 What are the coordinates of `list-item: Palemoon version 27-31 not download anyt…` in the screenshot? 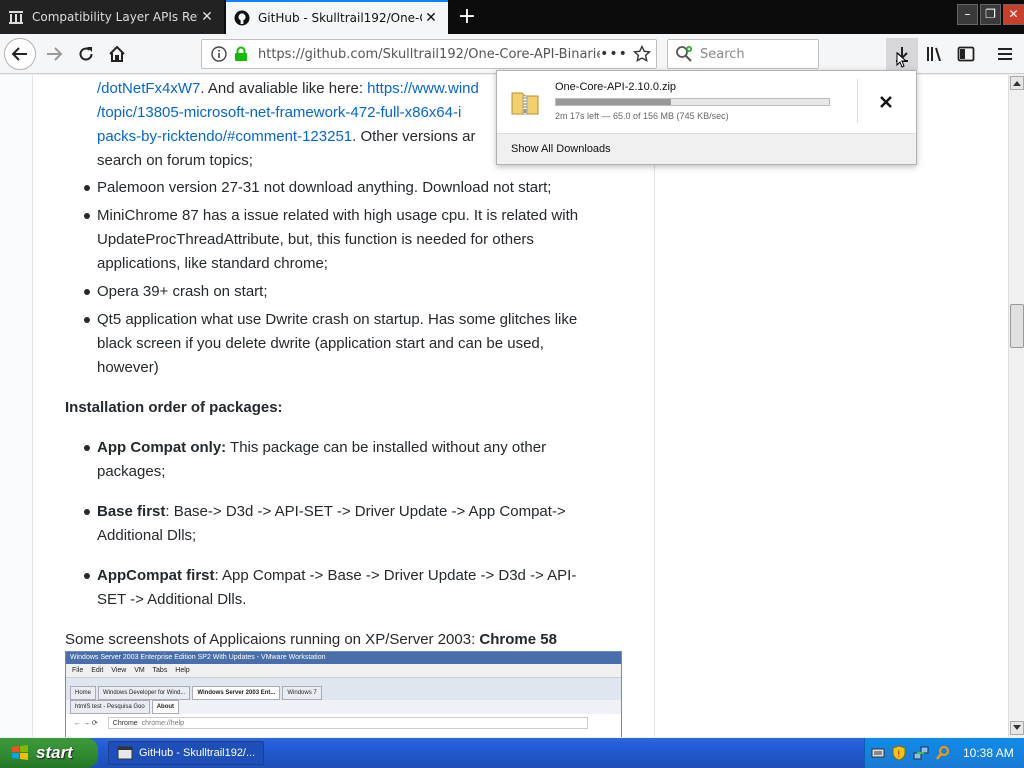 It's located at (324, 187).